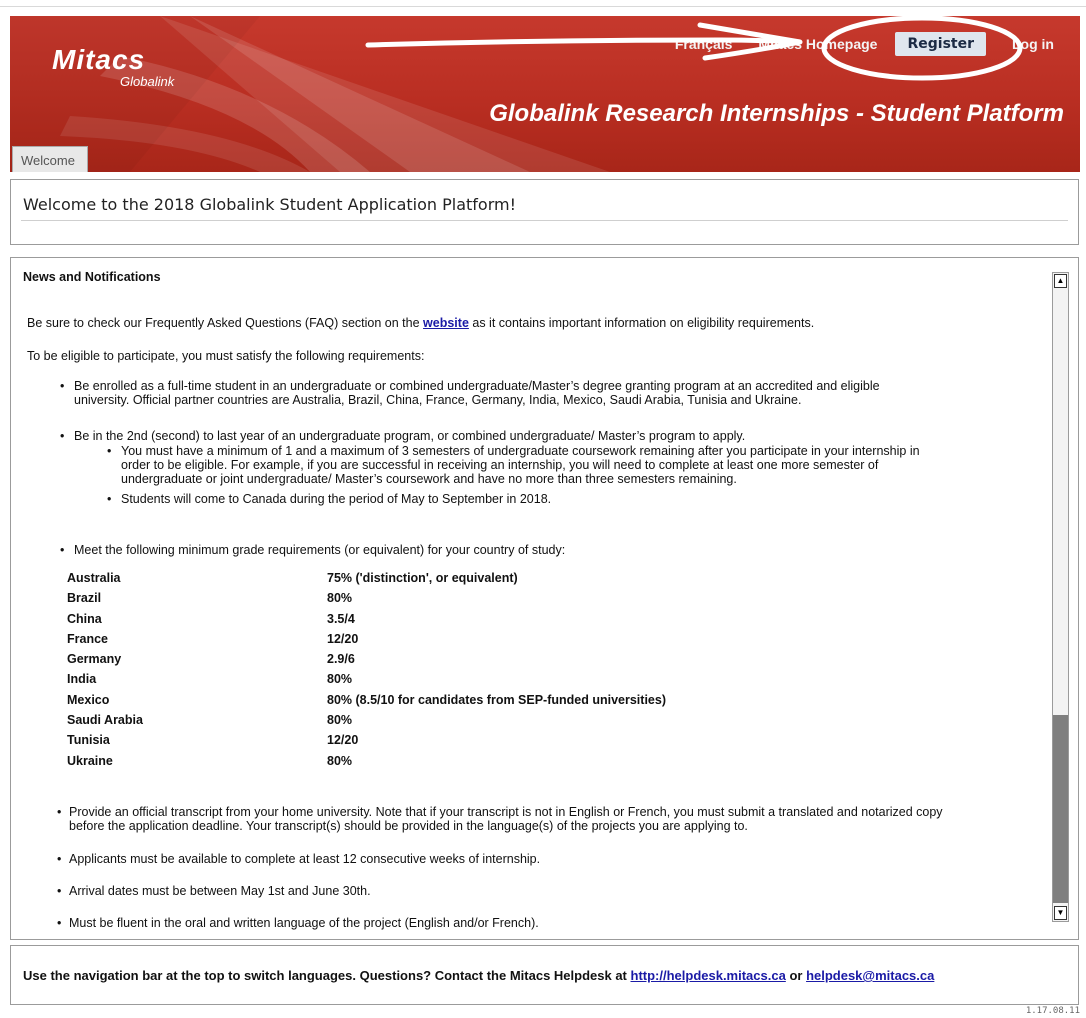 This screenshot has width=1086, height=1018. I want to click on country-cell: Germany, so click(94, 659).